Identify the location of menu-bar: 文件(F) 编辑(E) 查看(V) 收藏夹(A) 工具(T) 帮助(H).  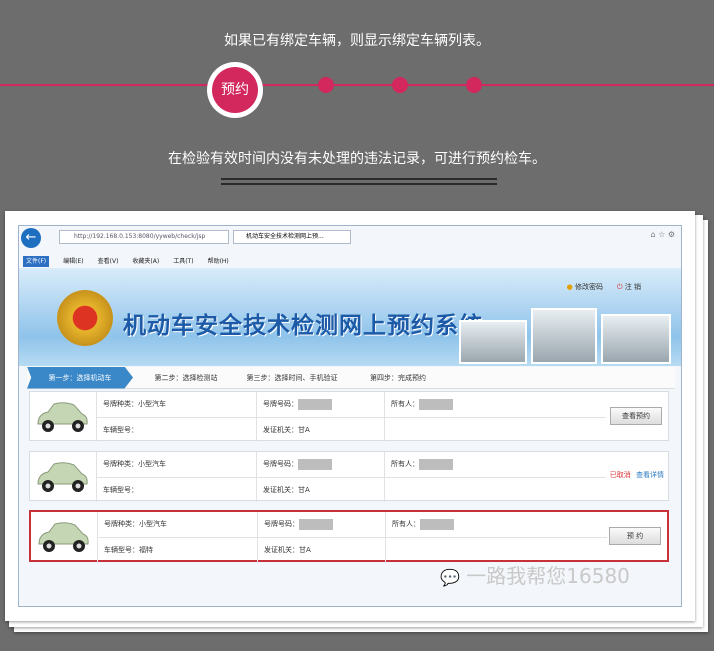
(350, 261).